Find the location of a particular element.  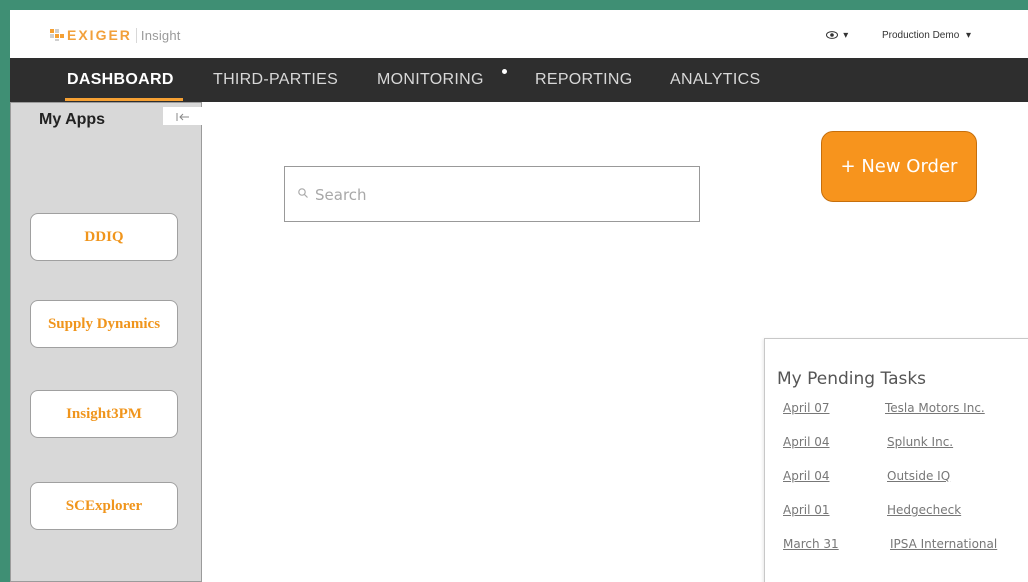

nav-dashboard: DASHBOARD is located at coordinates (120, 80).